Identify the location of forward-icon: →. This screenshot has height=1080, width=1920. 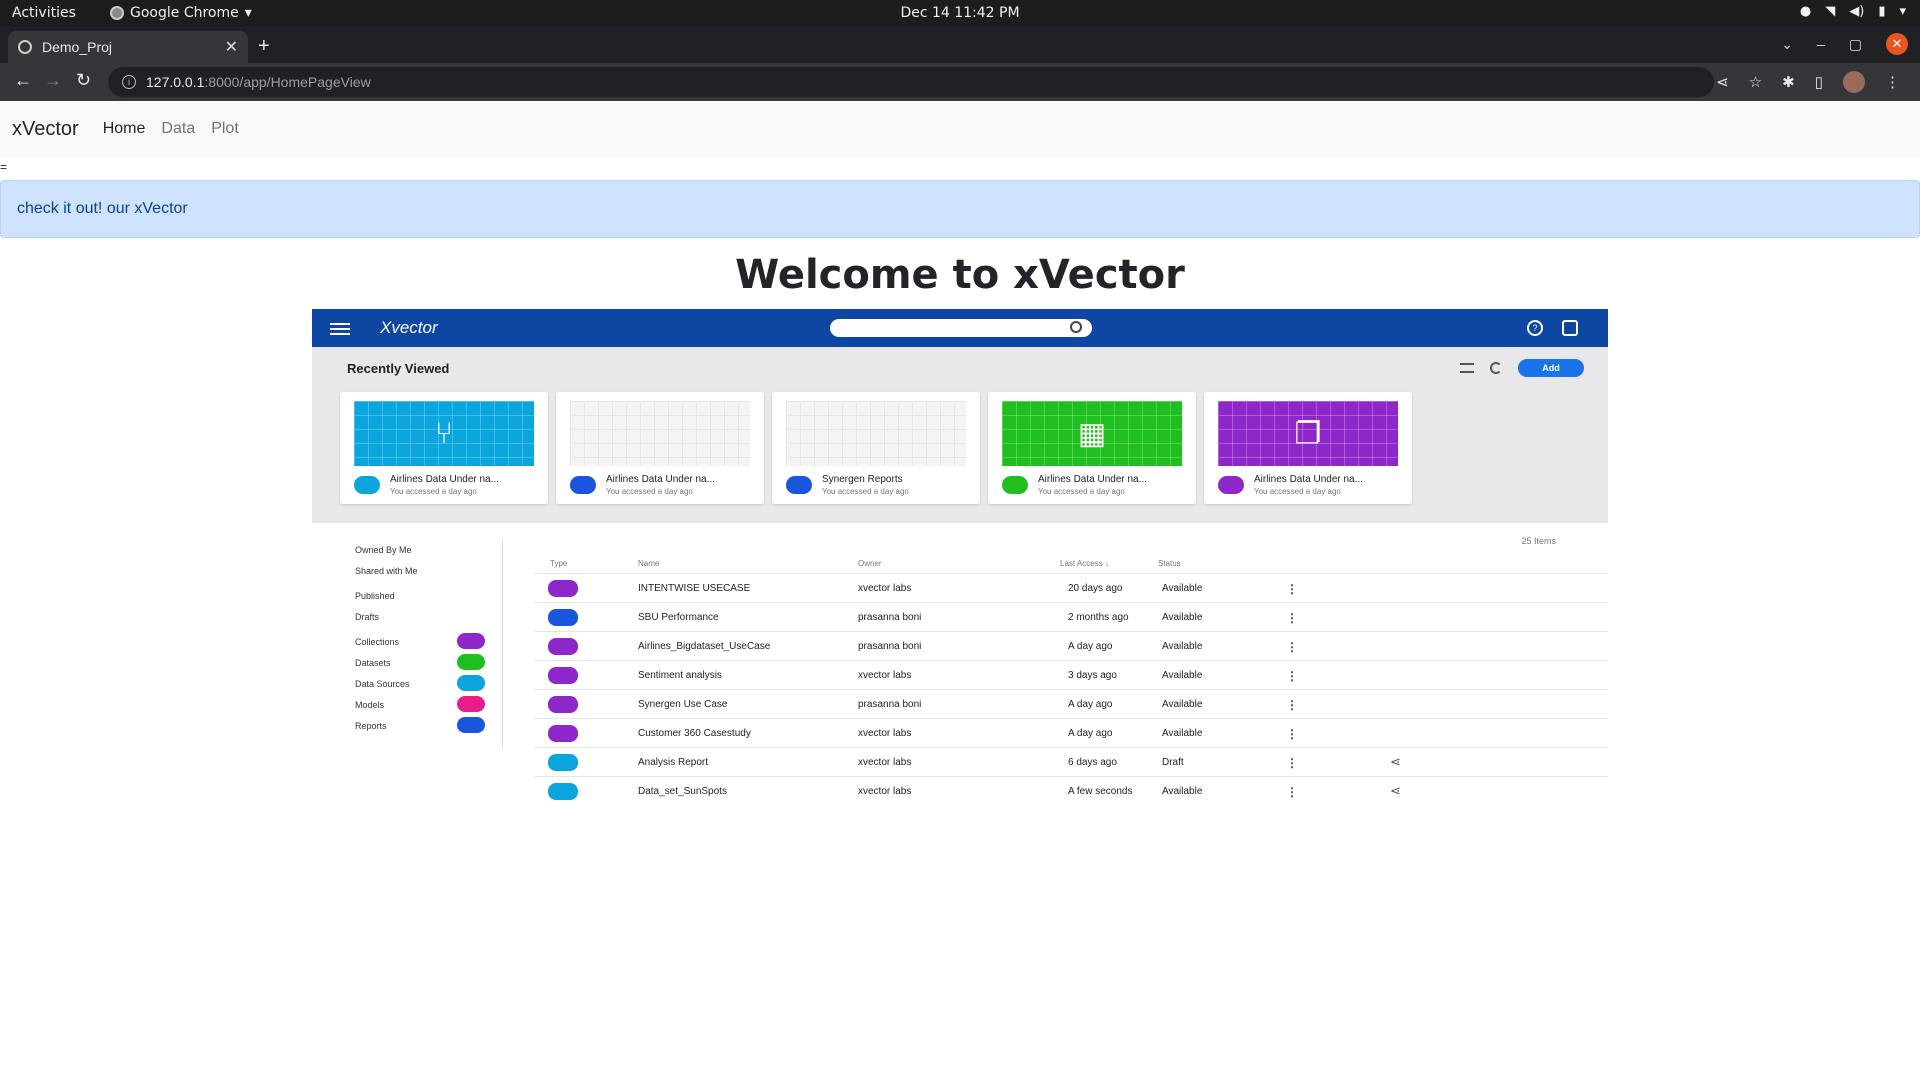
(53, 80).